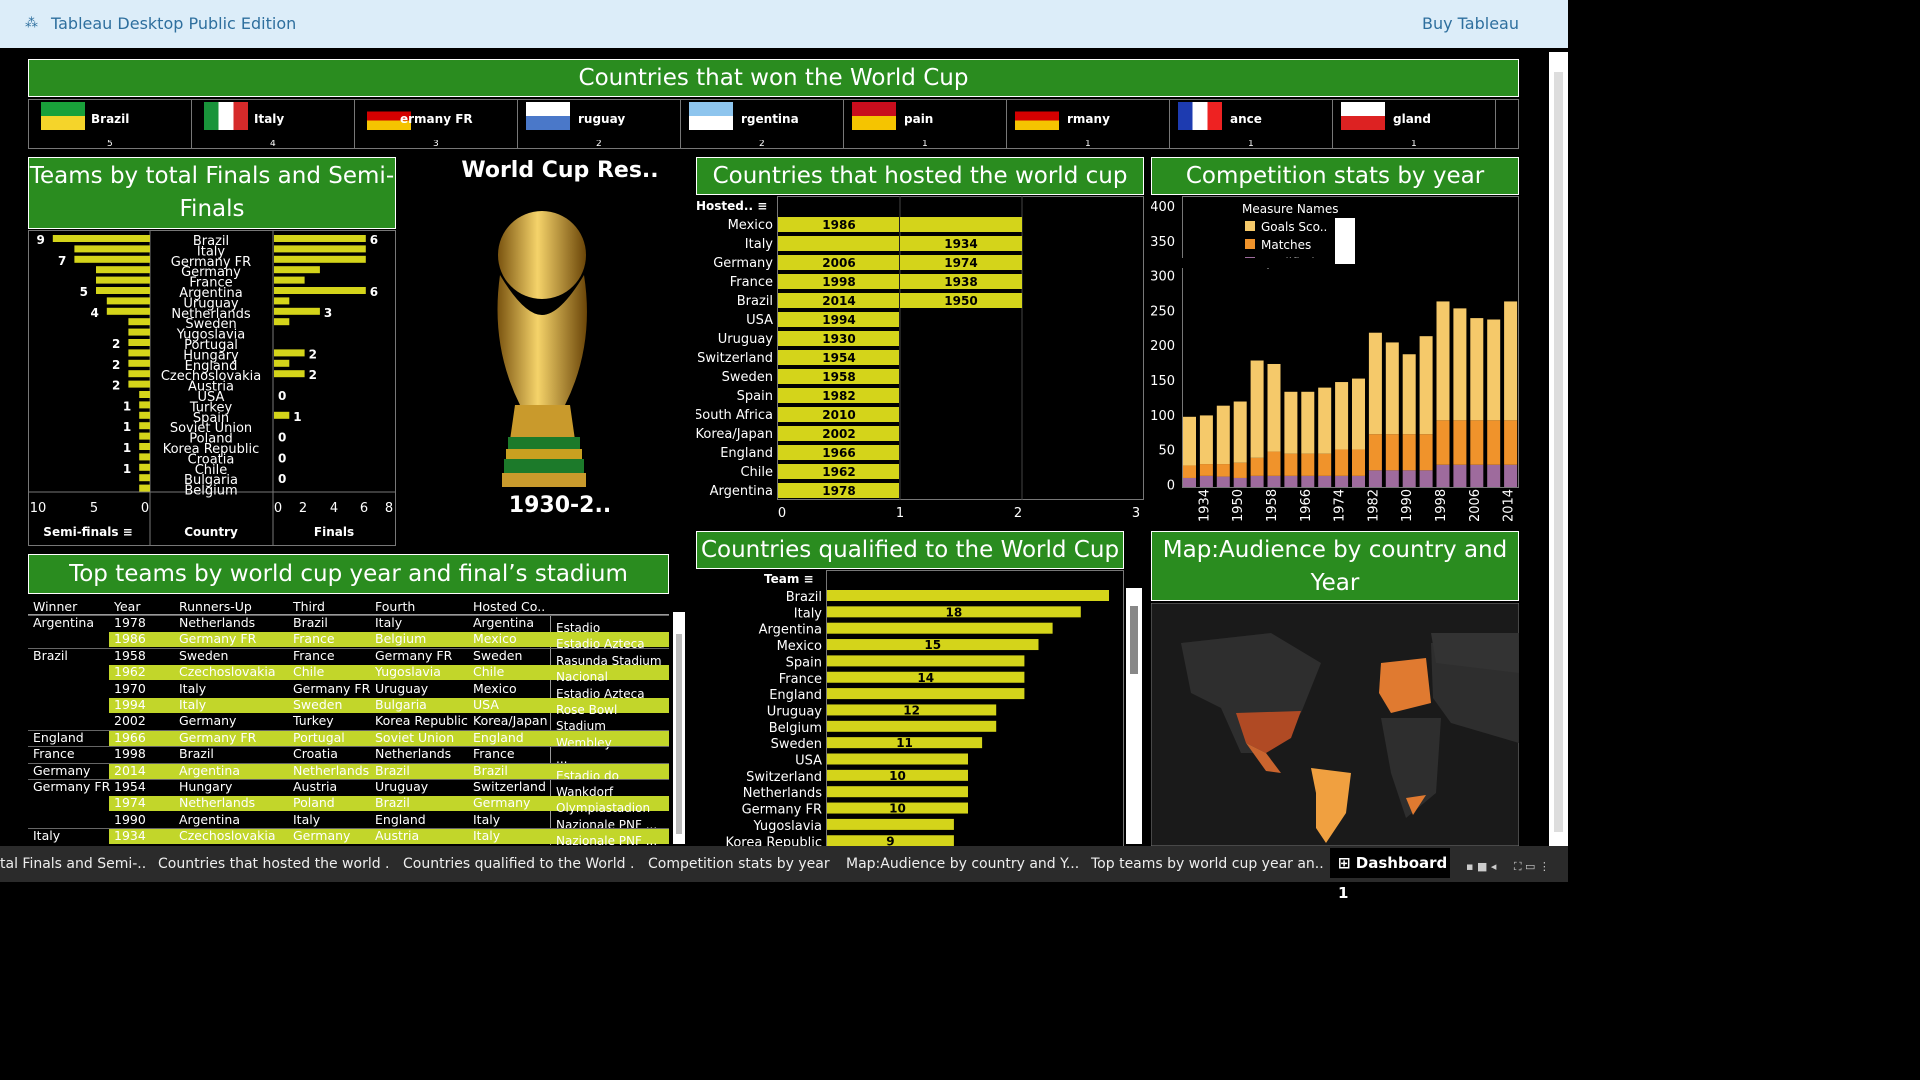 Image resolution: width=1920 pixels, height=1080 pixels. I want to click on stats-legend: Measure NamesGoals Sco..MatchesQualified, so click(1253, 235).